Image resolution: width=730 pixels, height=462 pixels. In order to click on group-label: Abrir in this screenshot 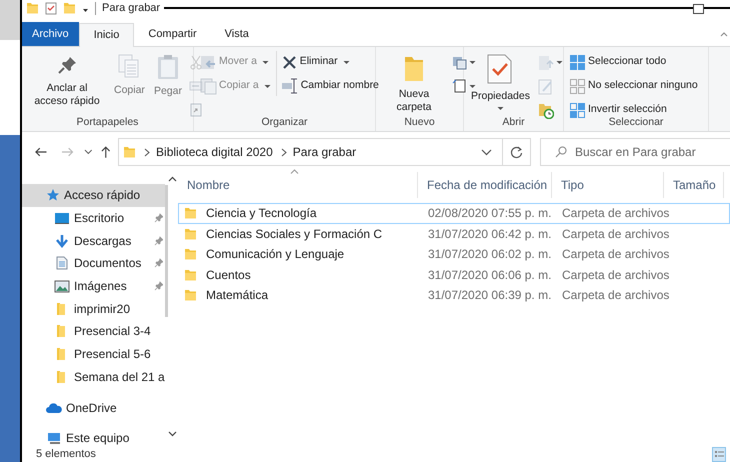, I will do `click(513, 122)`.